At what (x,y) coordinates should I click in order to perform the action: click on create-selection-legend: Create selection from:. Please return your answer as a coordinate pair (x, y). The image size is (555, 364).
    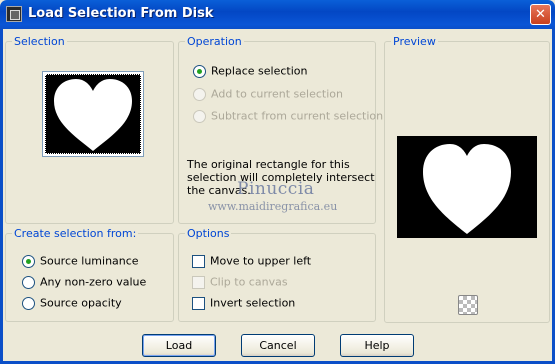
    Looking at the image, I should click on (75, 233).